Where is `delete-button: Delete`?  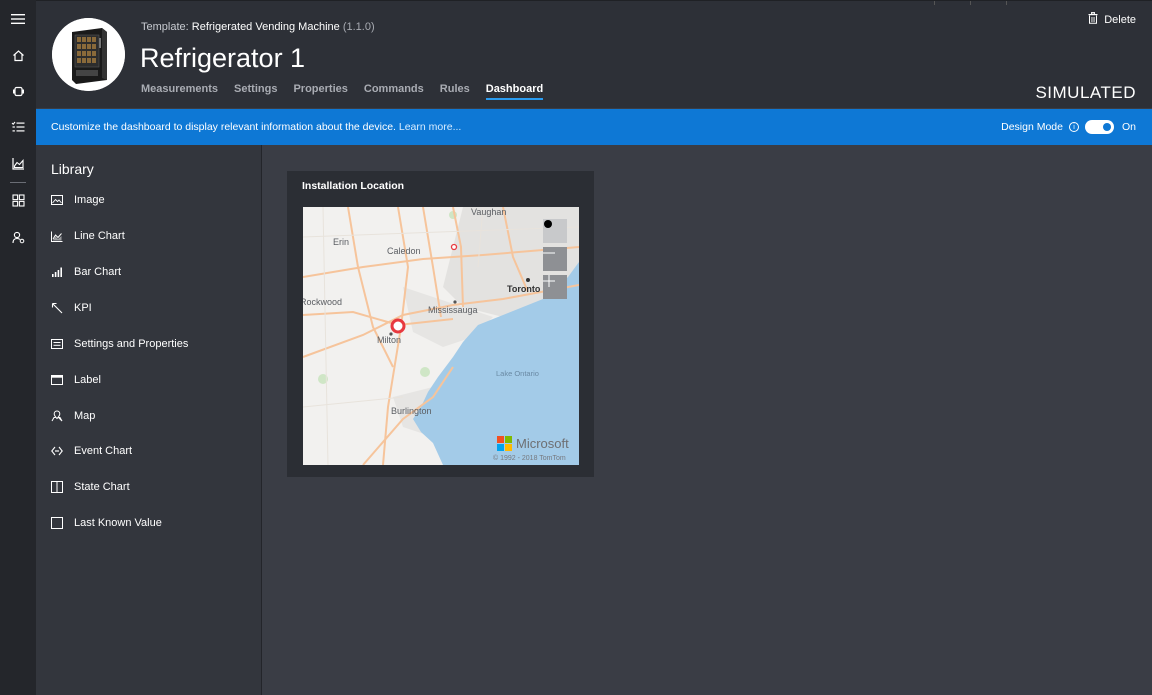
delete-button: Delete is located at coordinates (1112, 19).